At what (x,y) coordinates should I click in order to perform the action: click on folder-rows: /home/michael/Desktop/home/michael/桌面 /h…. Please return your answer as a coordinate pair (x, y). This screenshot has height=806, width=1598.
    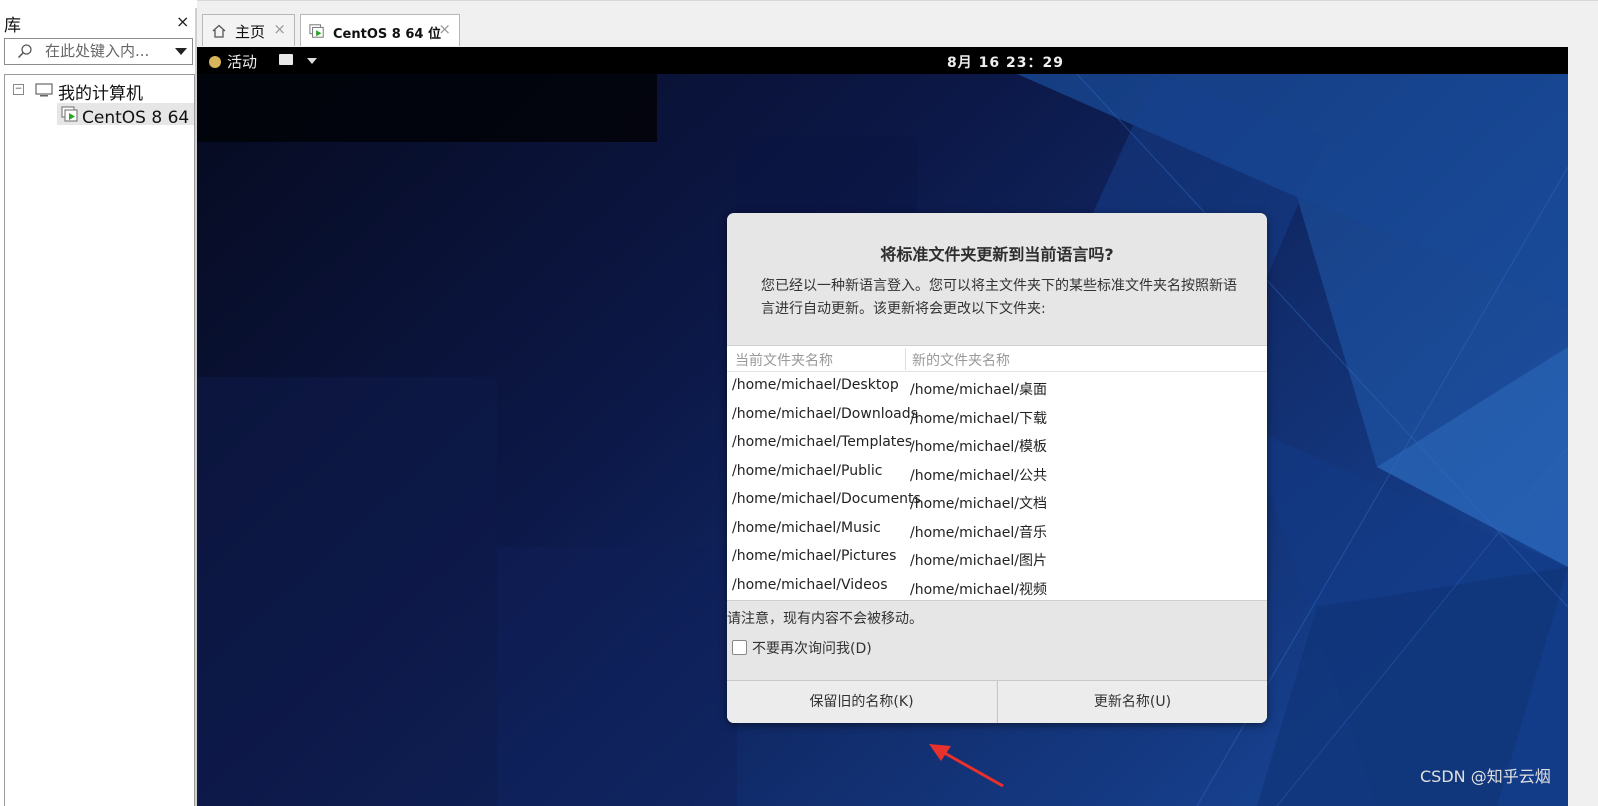
    Looking at the image, I should click on (997, 488).